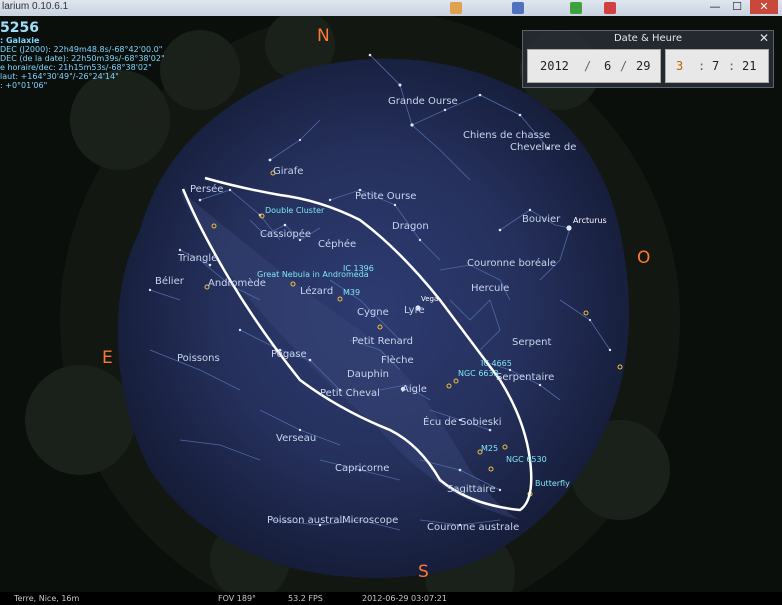 The image size is (782, 605). What do you see at coordinates (607, 66) in the screenshot?
I see `month-spinner: 6` at bounding box center [607, 66].